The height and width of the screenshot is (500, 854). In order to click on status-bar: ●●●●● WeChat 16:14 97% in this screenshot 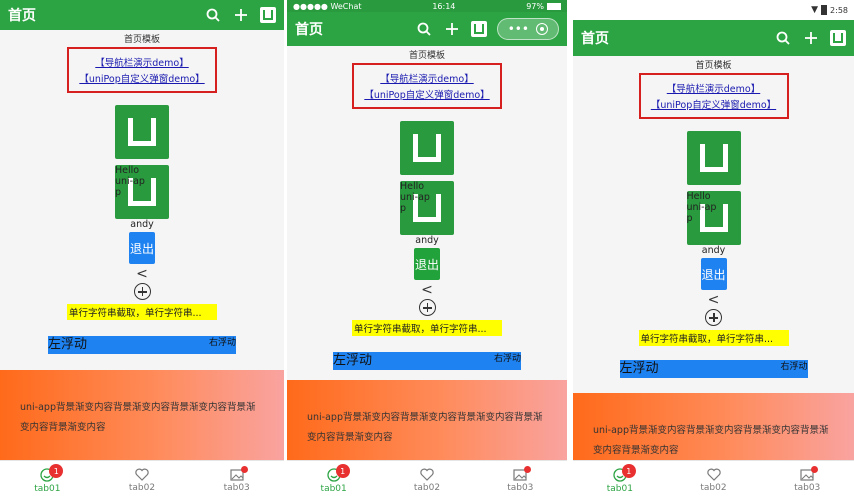, I will do `click(427, 6)`.